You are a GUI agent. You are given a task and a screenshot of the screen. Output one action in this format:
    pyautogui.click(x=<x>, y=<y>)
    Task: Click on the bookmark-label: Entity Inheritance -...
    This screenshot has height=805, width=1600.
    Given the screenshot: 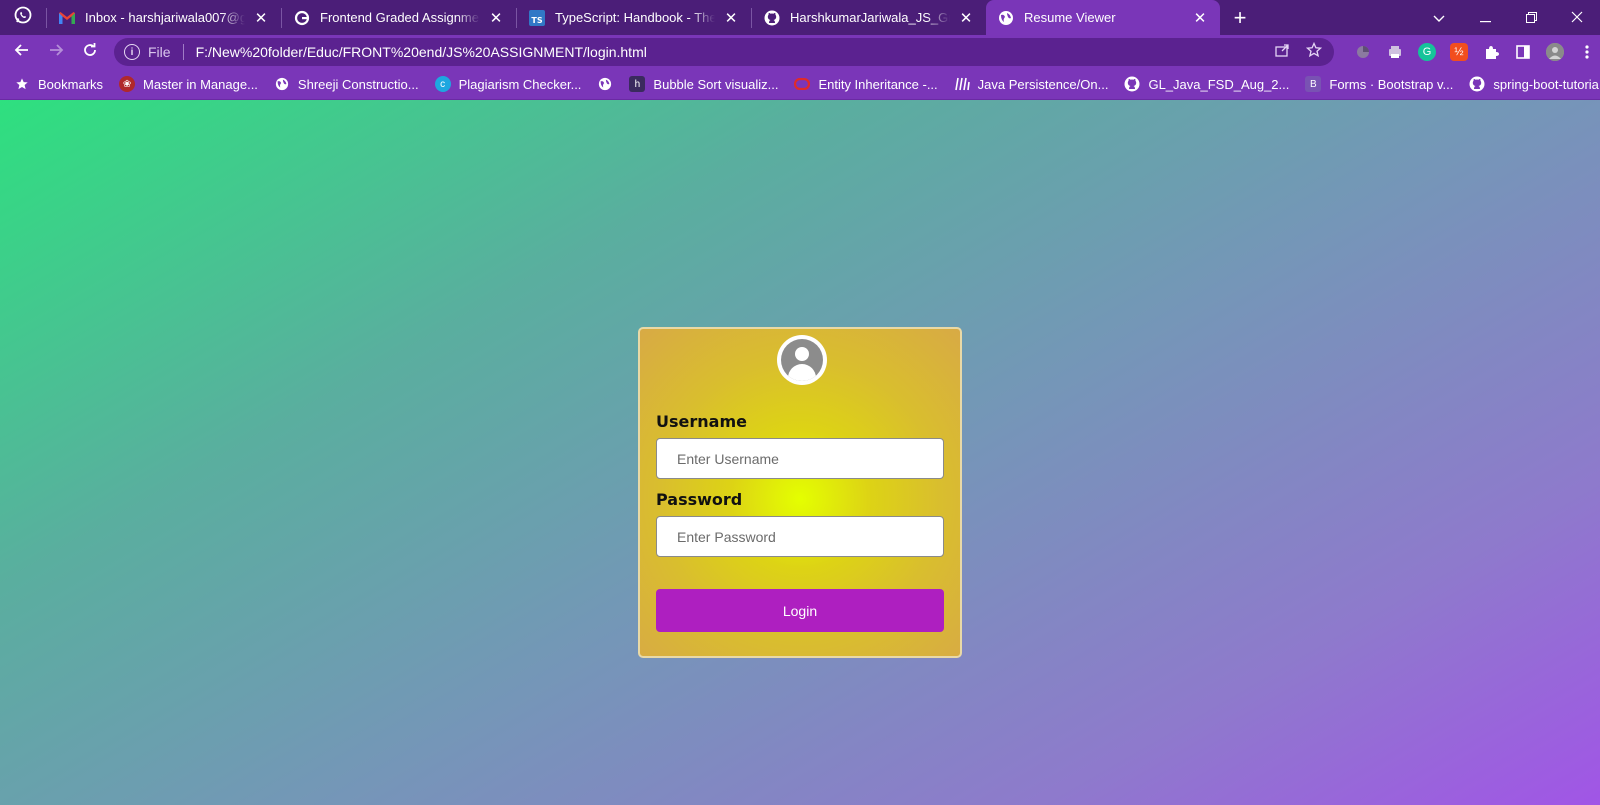 What is the action you would take?
    pyautogui.click(x=878, y=84)
    